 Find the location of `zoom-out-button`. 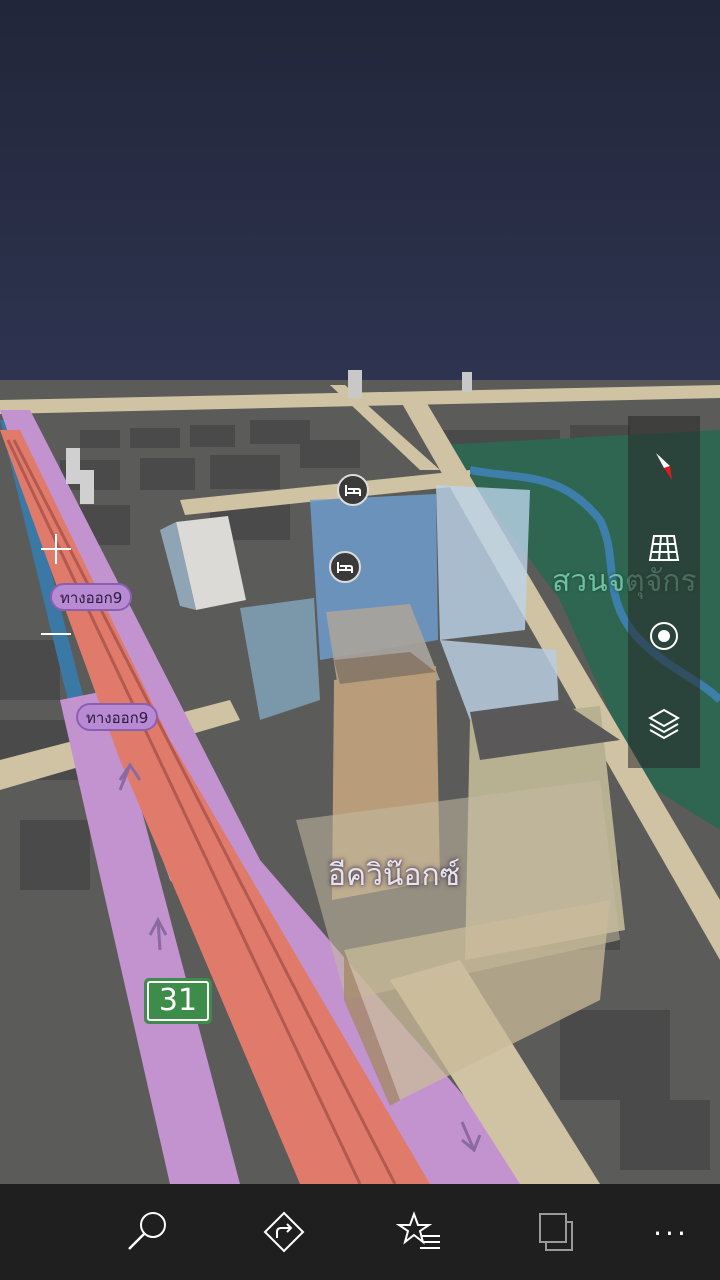

zoom-out-button is located at coordinates (56, 634).